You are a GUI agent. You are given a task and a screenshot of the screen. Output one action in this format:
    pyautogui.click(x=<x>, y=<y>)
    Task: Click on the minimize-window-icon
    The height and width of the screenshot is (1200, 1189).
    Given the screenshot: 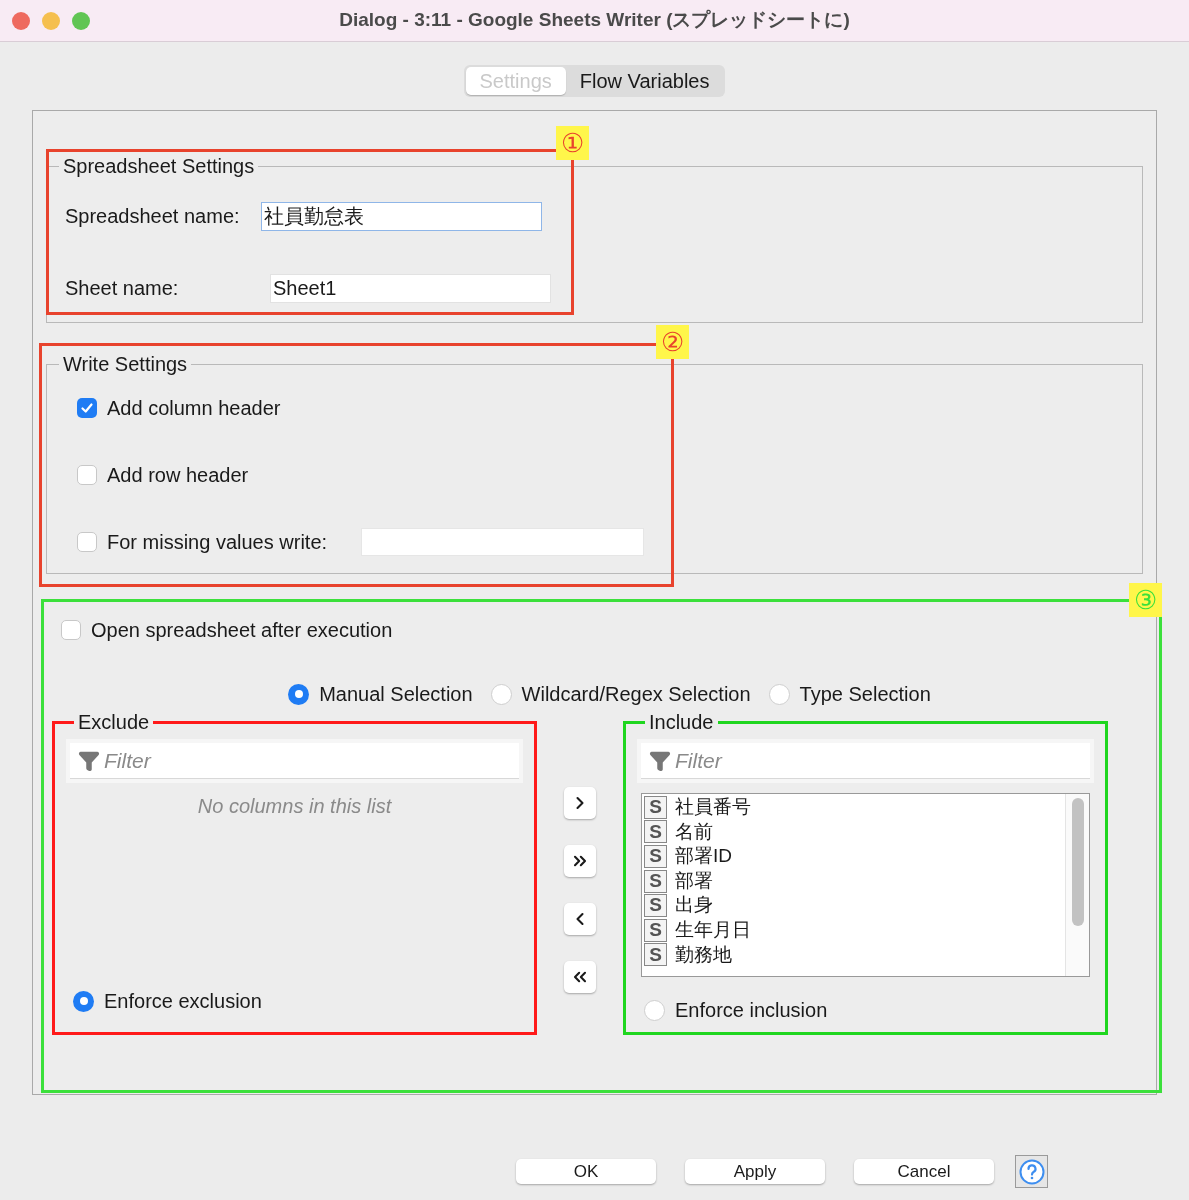 What is the action you would take?
    pyautogui.click(x=51, y=21)
    